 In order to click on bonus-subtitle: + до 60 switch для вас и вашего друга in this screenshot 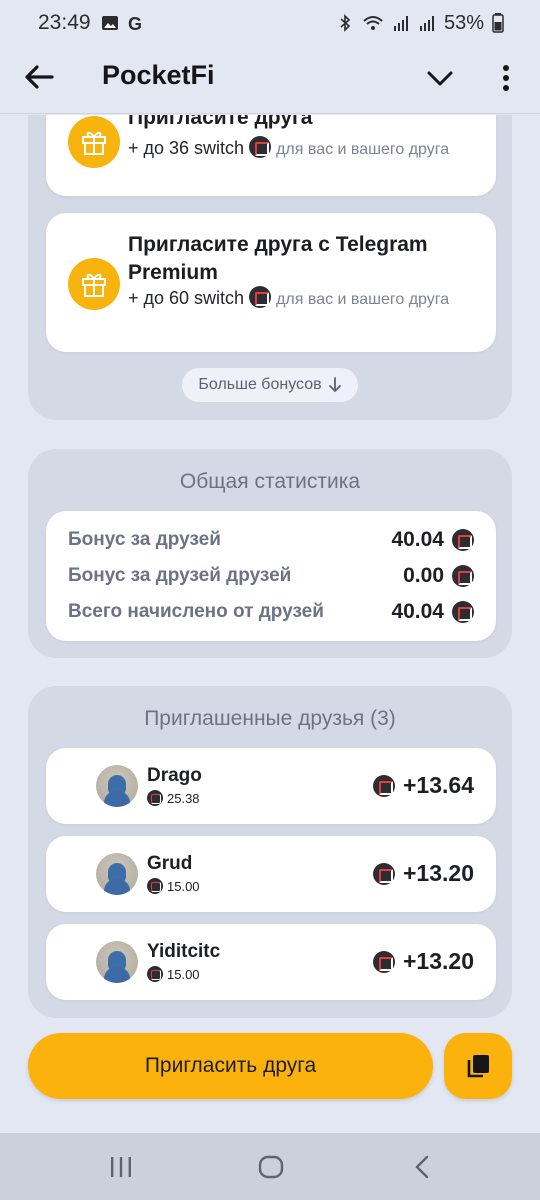, I will do `click(298, 299)`.